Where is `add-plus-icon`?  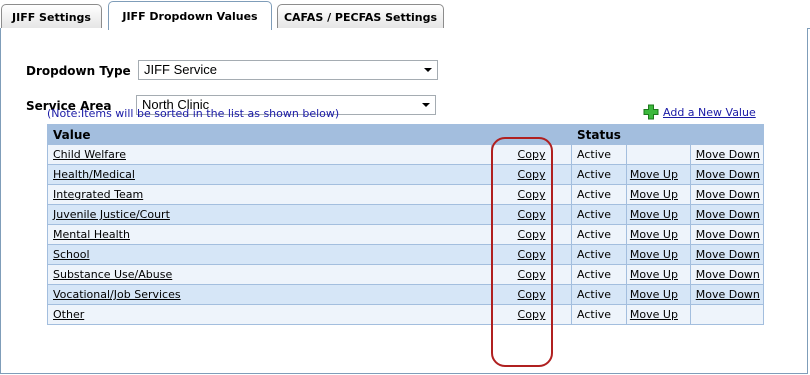 add-plus-icon is located at coordinates (651, 112).